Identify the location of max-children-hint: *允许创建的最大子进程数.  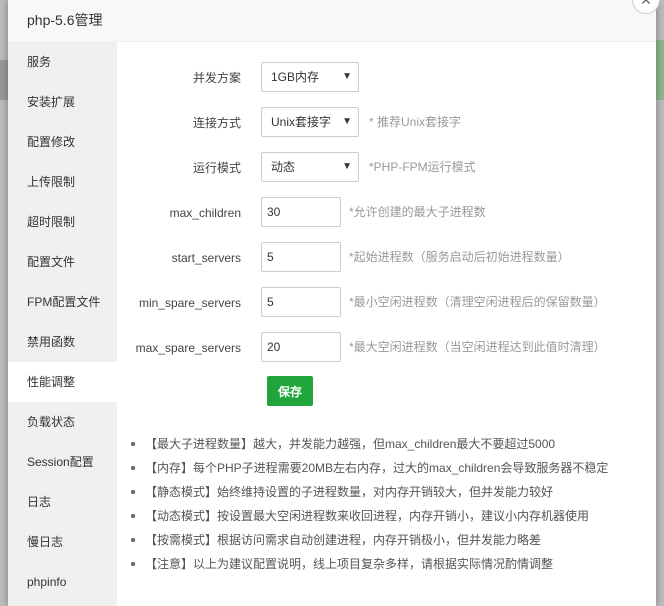
(417, 212).